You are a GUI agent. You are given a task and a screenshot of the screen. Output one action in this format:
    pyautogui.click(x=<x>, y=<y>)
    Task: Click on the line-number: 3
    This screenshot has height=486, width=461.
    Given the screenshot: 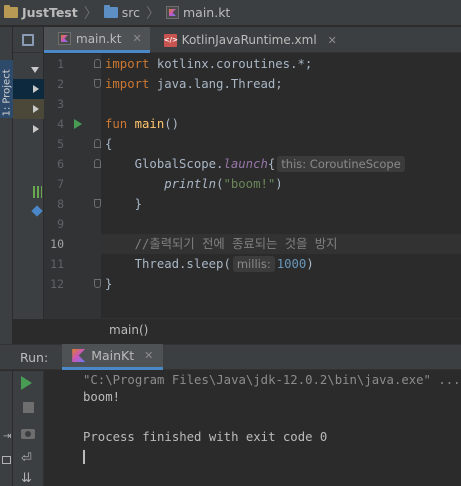 What is the action you would take?
    pyautogui.click(x=60, y=104)
    